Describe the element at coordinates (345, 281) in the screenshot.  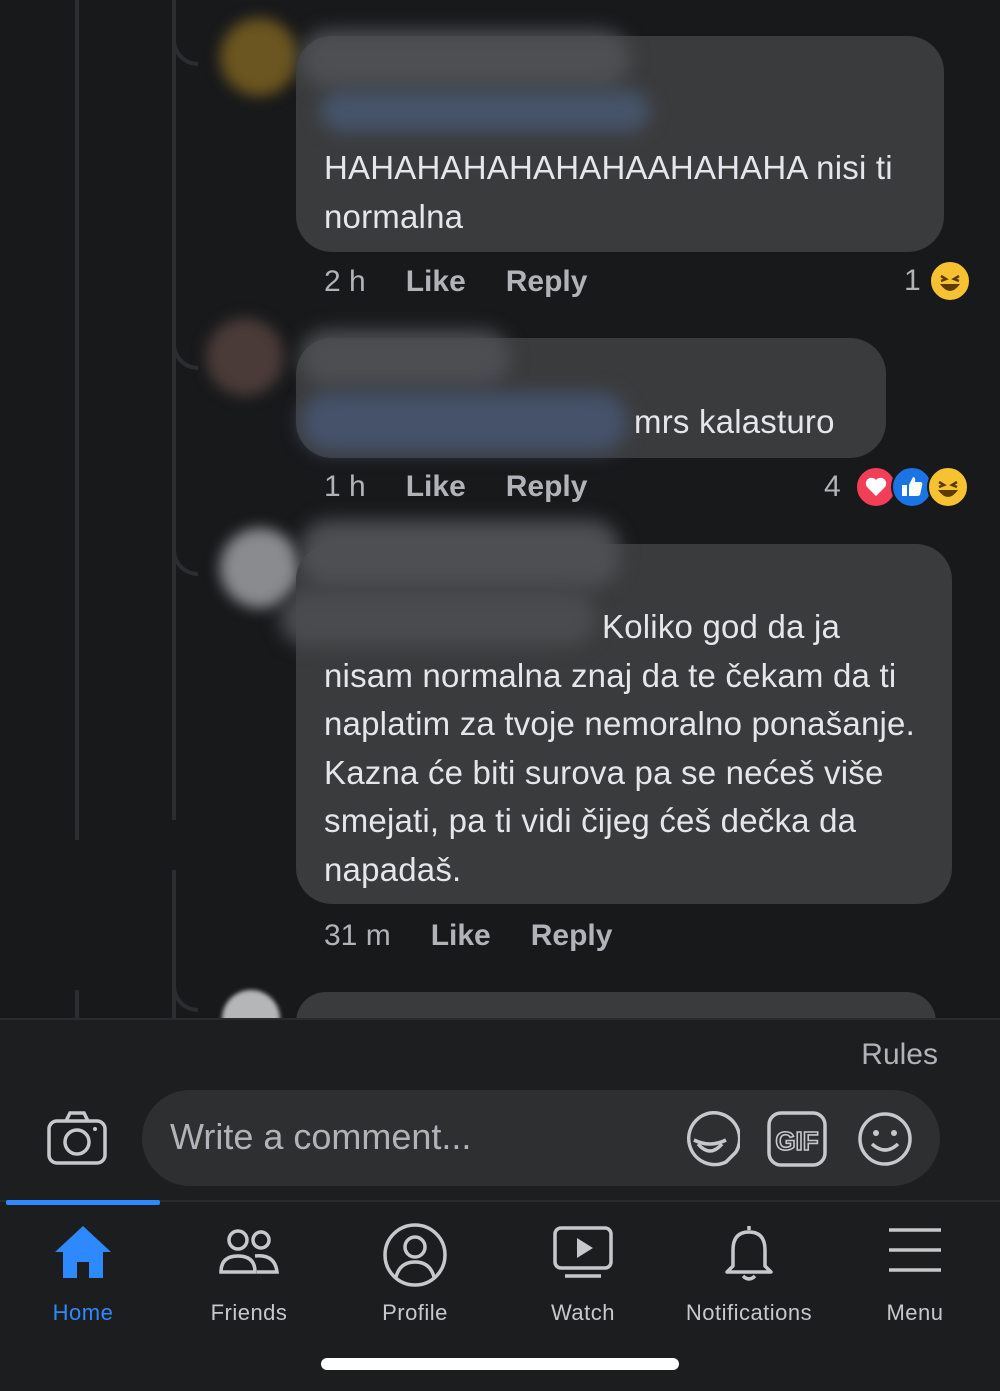
I see `comment-time: 2 h` at that location.